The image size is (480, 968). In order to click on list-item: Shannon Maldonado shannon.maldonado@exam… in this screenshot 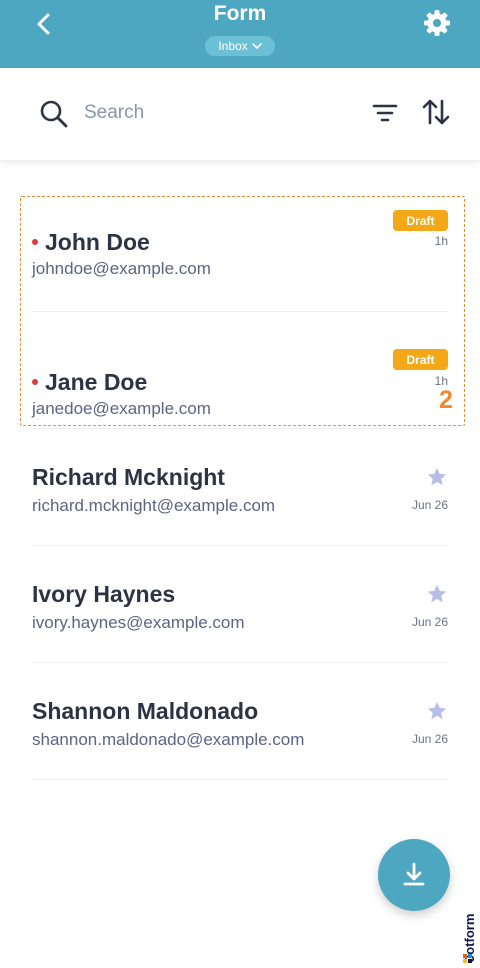, I will do `click(240, 721)`.